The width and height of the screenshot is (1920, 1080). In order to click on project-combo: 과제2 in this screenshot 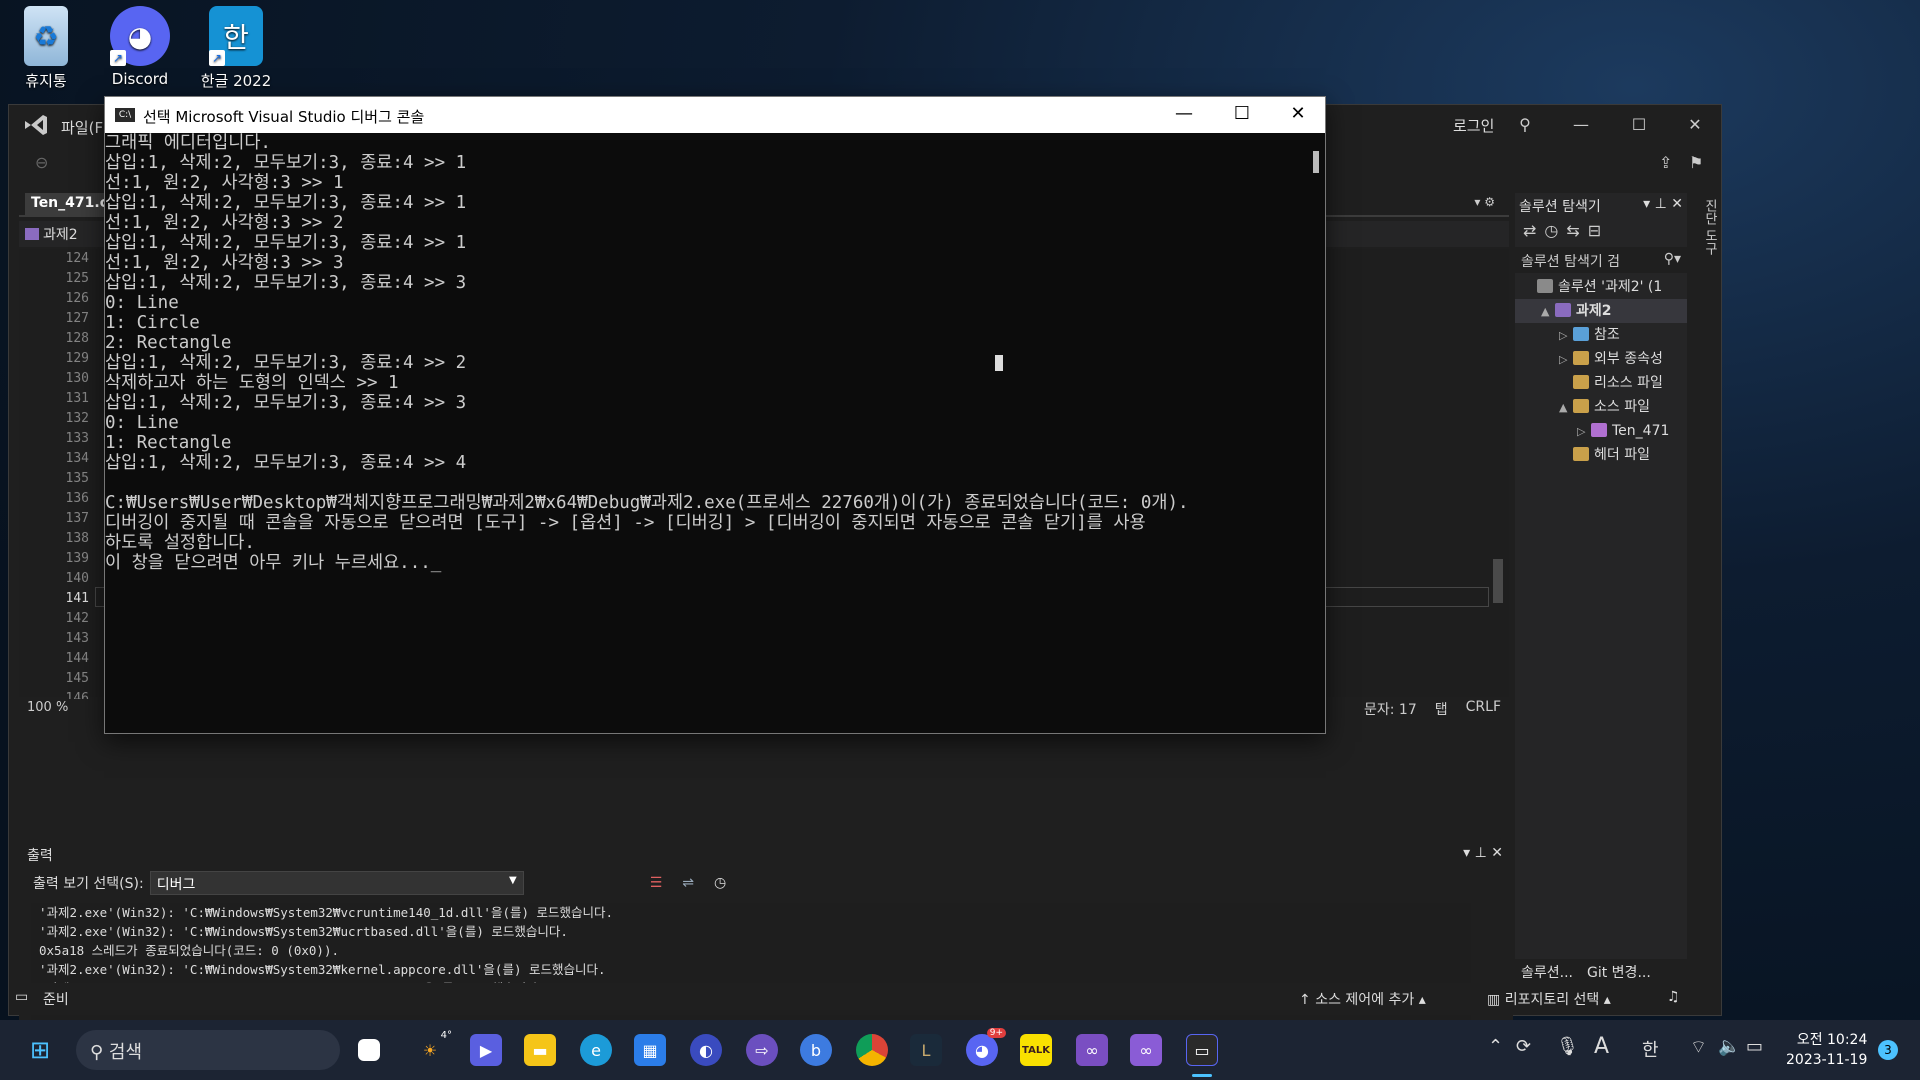, I will do `click(51, 234)`.